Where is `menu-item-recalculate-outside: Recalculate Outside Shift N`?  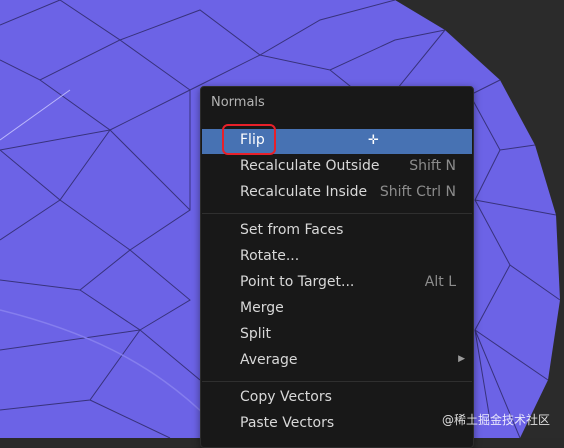
menu-item-recalculate-outside: Recalculate Outside Shift N is located at coordinates (337, 167).